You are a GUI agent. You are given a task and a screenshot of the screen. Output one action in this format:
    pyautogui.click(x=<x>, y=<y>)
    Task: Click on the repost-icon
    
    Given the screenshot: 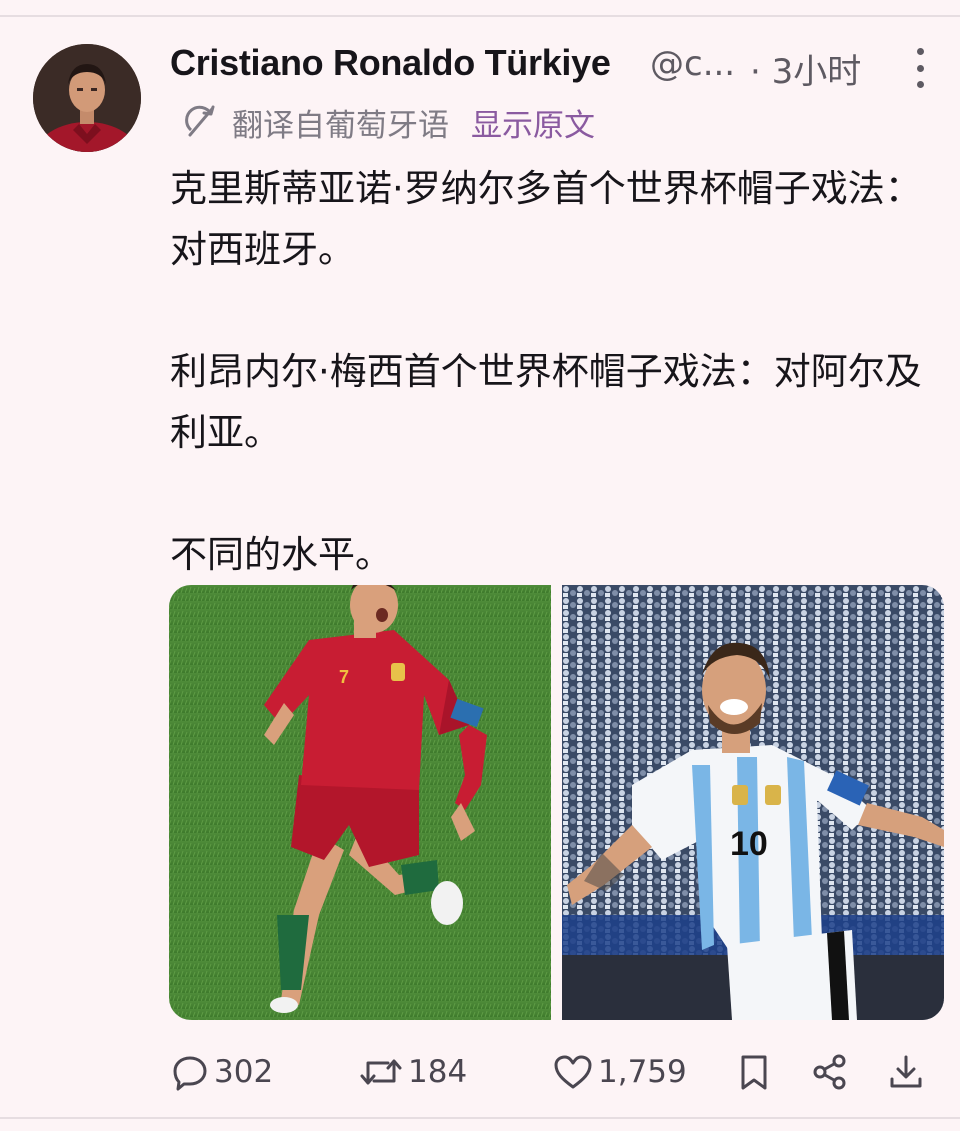 What is the action you would take?
    pyautogui.click(x=381, y=1072)
    